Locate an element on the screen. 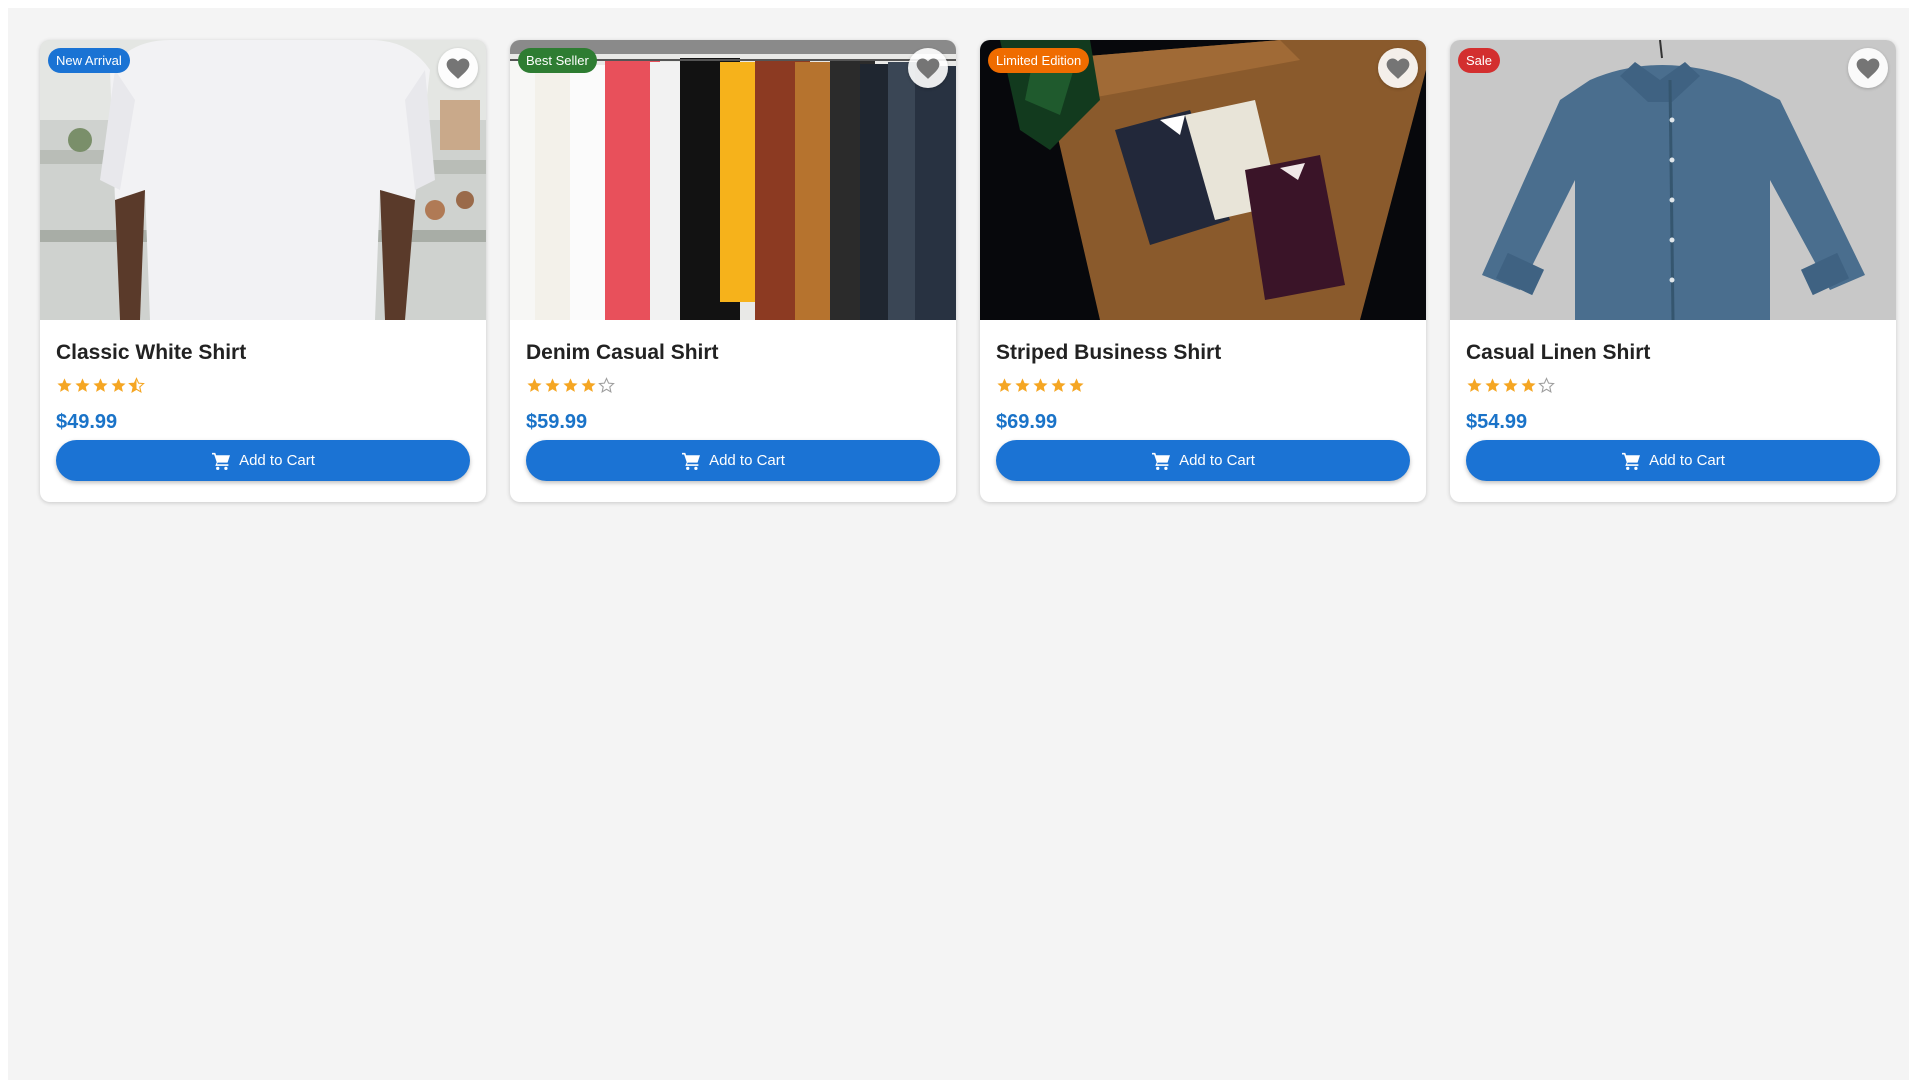  shirts-on-rack-photo is located at coordinates (733, 180).